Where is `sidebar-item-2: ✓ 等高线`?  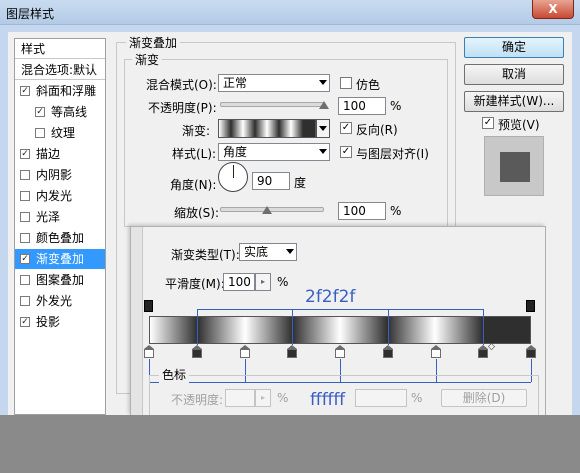 sidebar-item-2: ✓ 等高线 is located at coordinates (60, 112).